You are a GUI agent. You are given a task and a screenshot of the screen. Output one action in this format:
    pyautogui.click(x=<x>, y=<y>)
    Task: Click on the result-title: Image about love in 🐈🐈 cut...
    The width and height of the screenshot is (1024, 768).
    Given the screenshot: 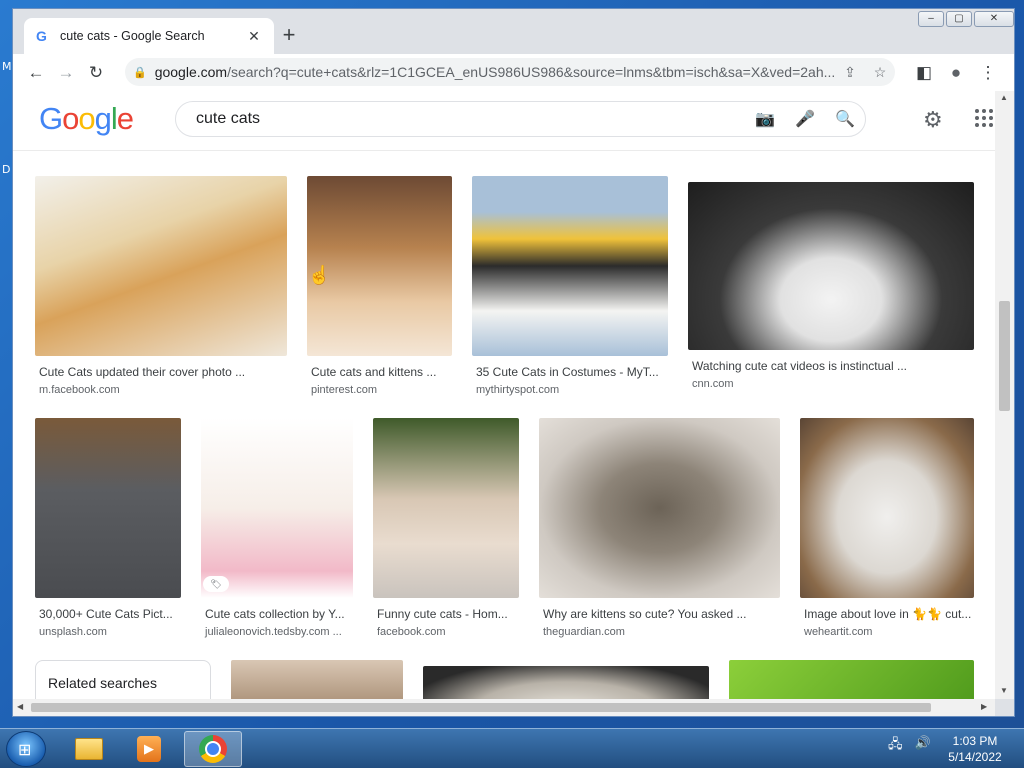 What is the action you would take?
    pyautogui.click(x=887, y=614)
    